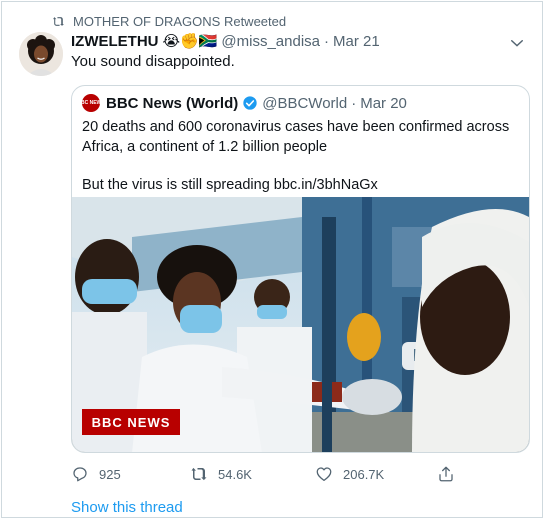 The height and width of the screenshot is (520, 546). Describe the element at coordinates (356, 41) in the screenshot. I see `tweet-date: Mar 21` at that location.